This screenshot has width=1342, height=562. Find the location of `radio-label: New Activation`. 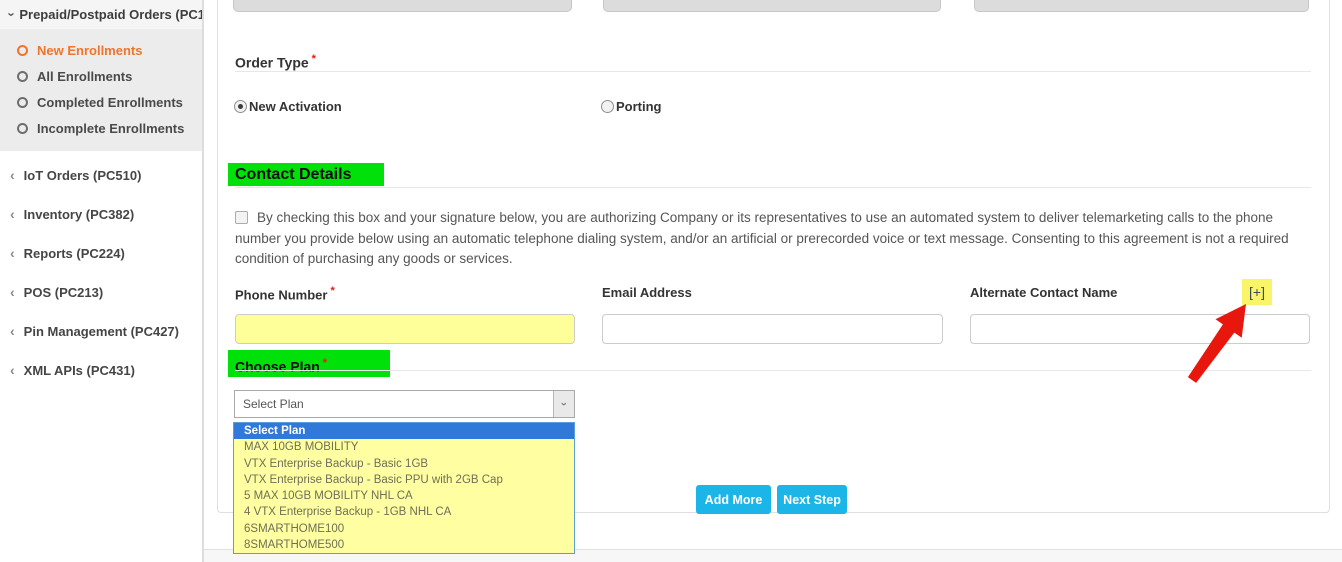

radio-label: New Activation is located at coordinates (295, 106).